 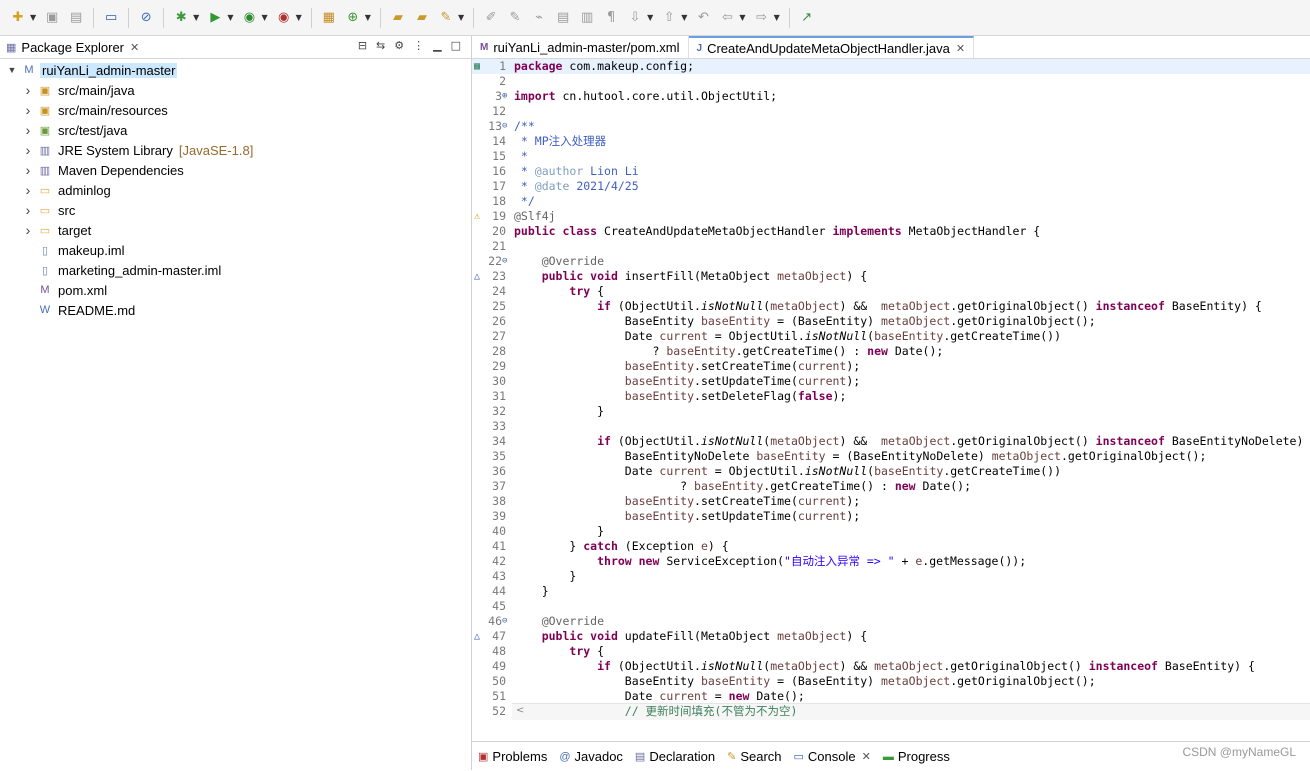 What do you see at coordinates (916, 756) in the screenshot?
I see `tab-progress: ▬ Progress` at bounding box center [916, 756].